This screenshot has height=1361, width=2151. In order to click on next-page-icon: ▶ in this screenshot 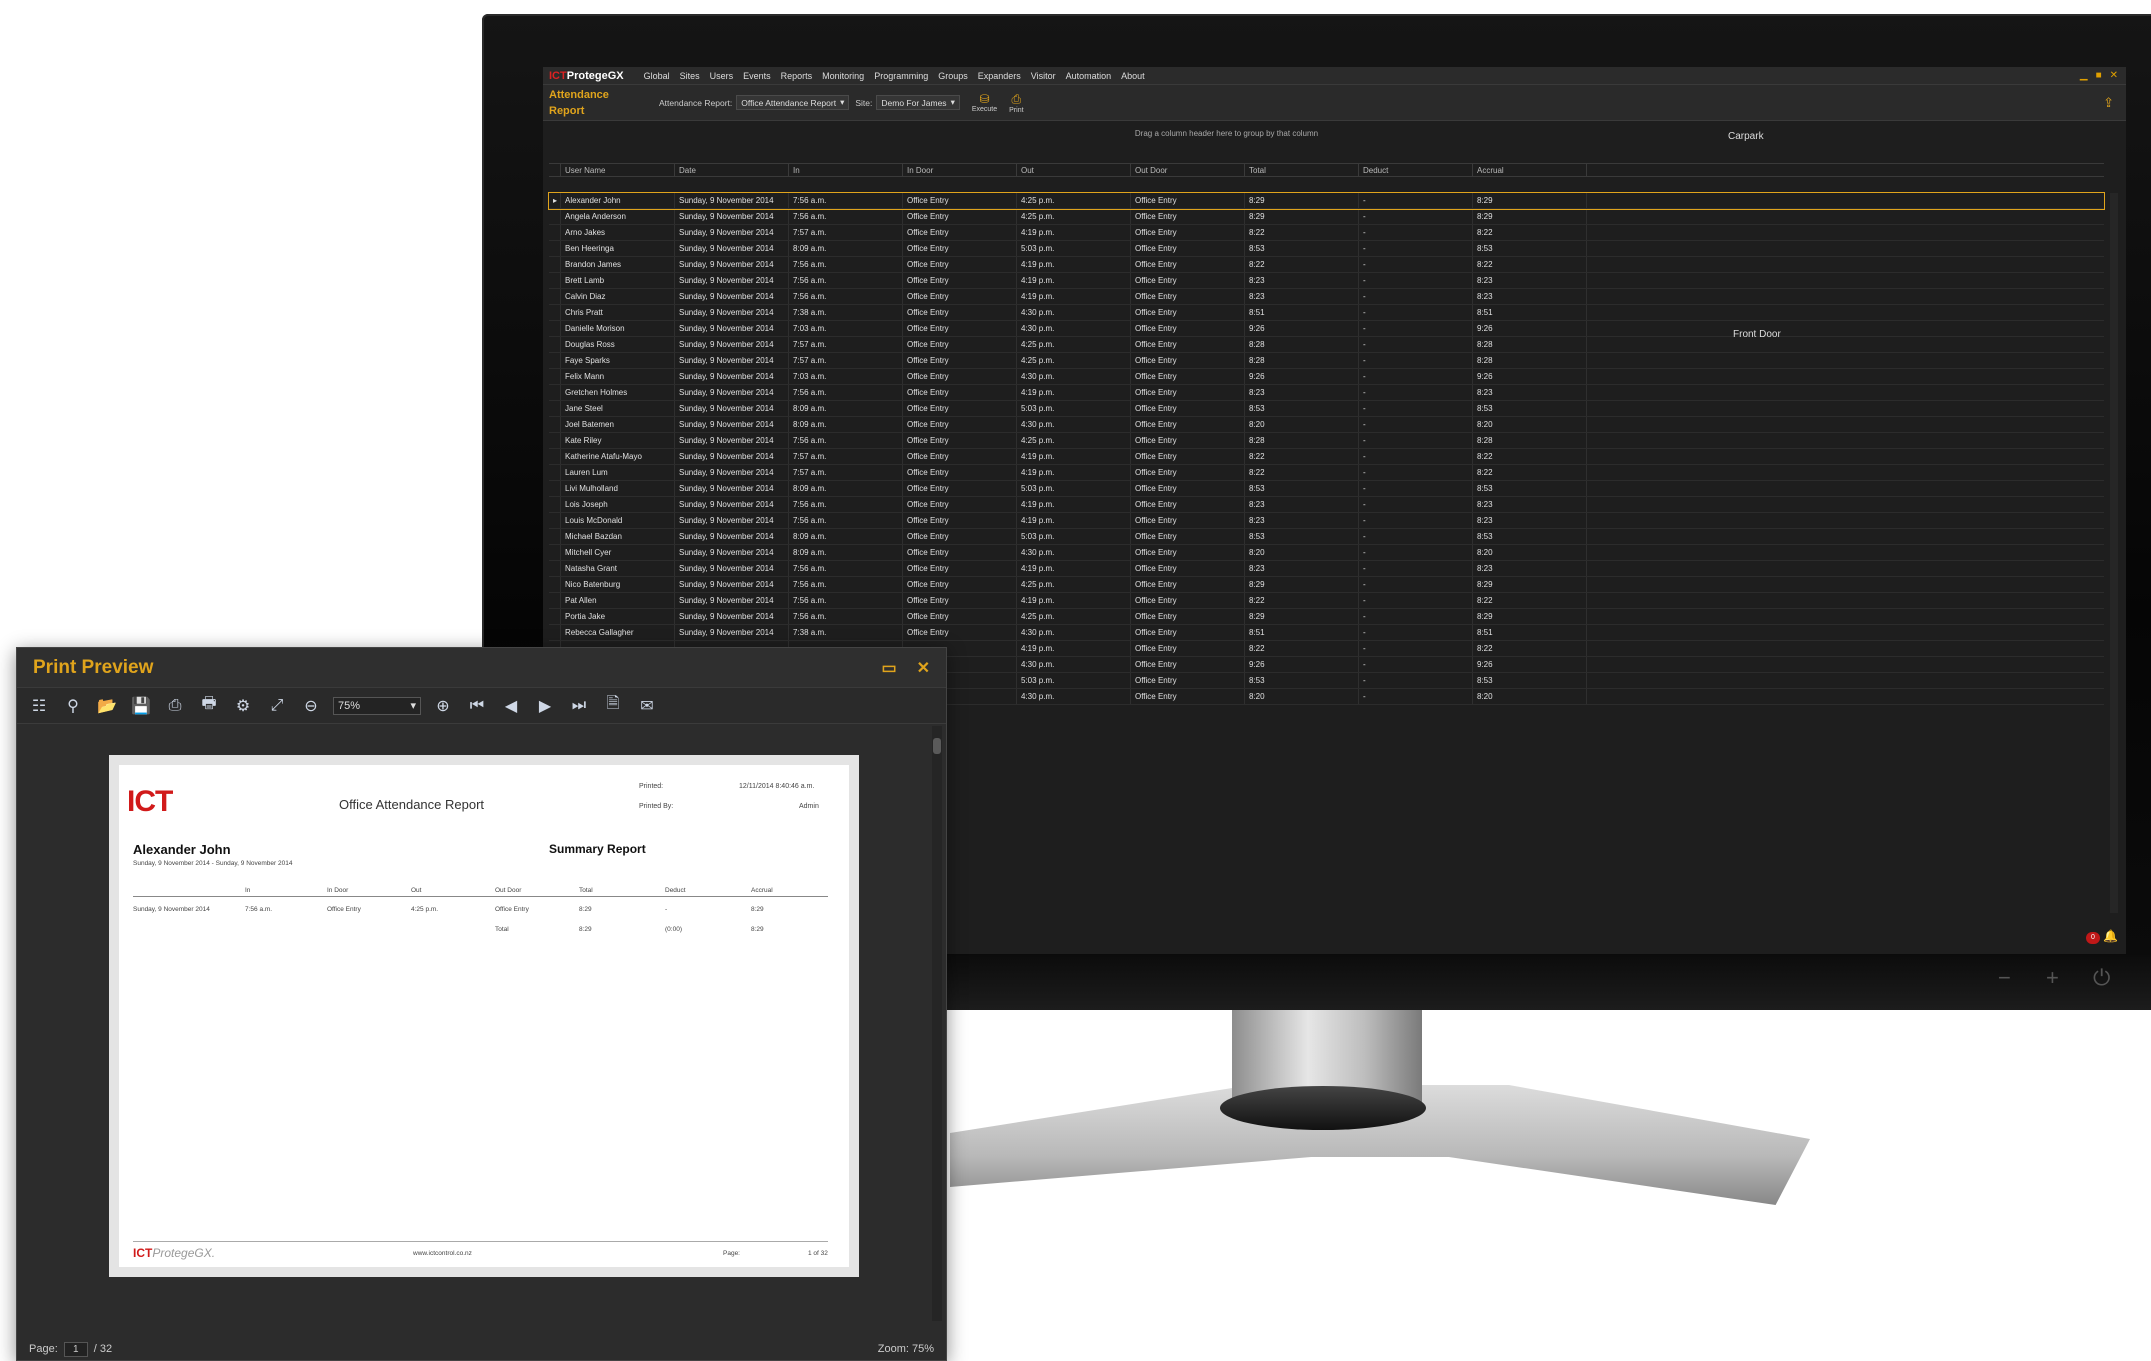, I will do `click(545, 706)`.